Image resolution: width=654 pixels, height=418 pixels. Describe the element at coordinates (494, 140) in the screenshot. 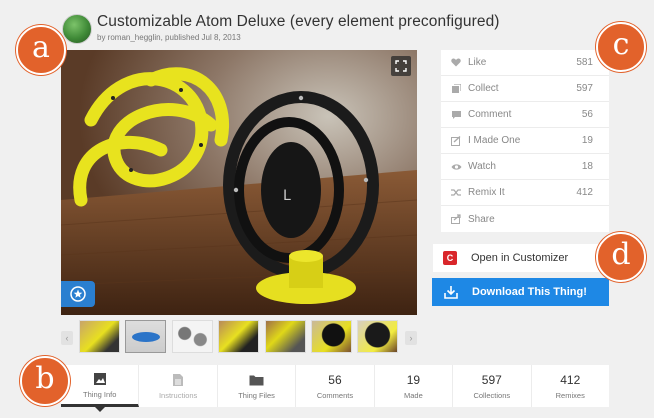

I see `i-made-one-label: I Made One` at that location.